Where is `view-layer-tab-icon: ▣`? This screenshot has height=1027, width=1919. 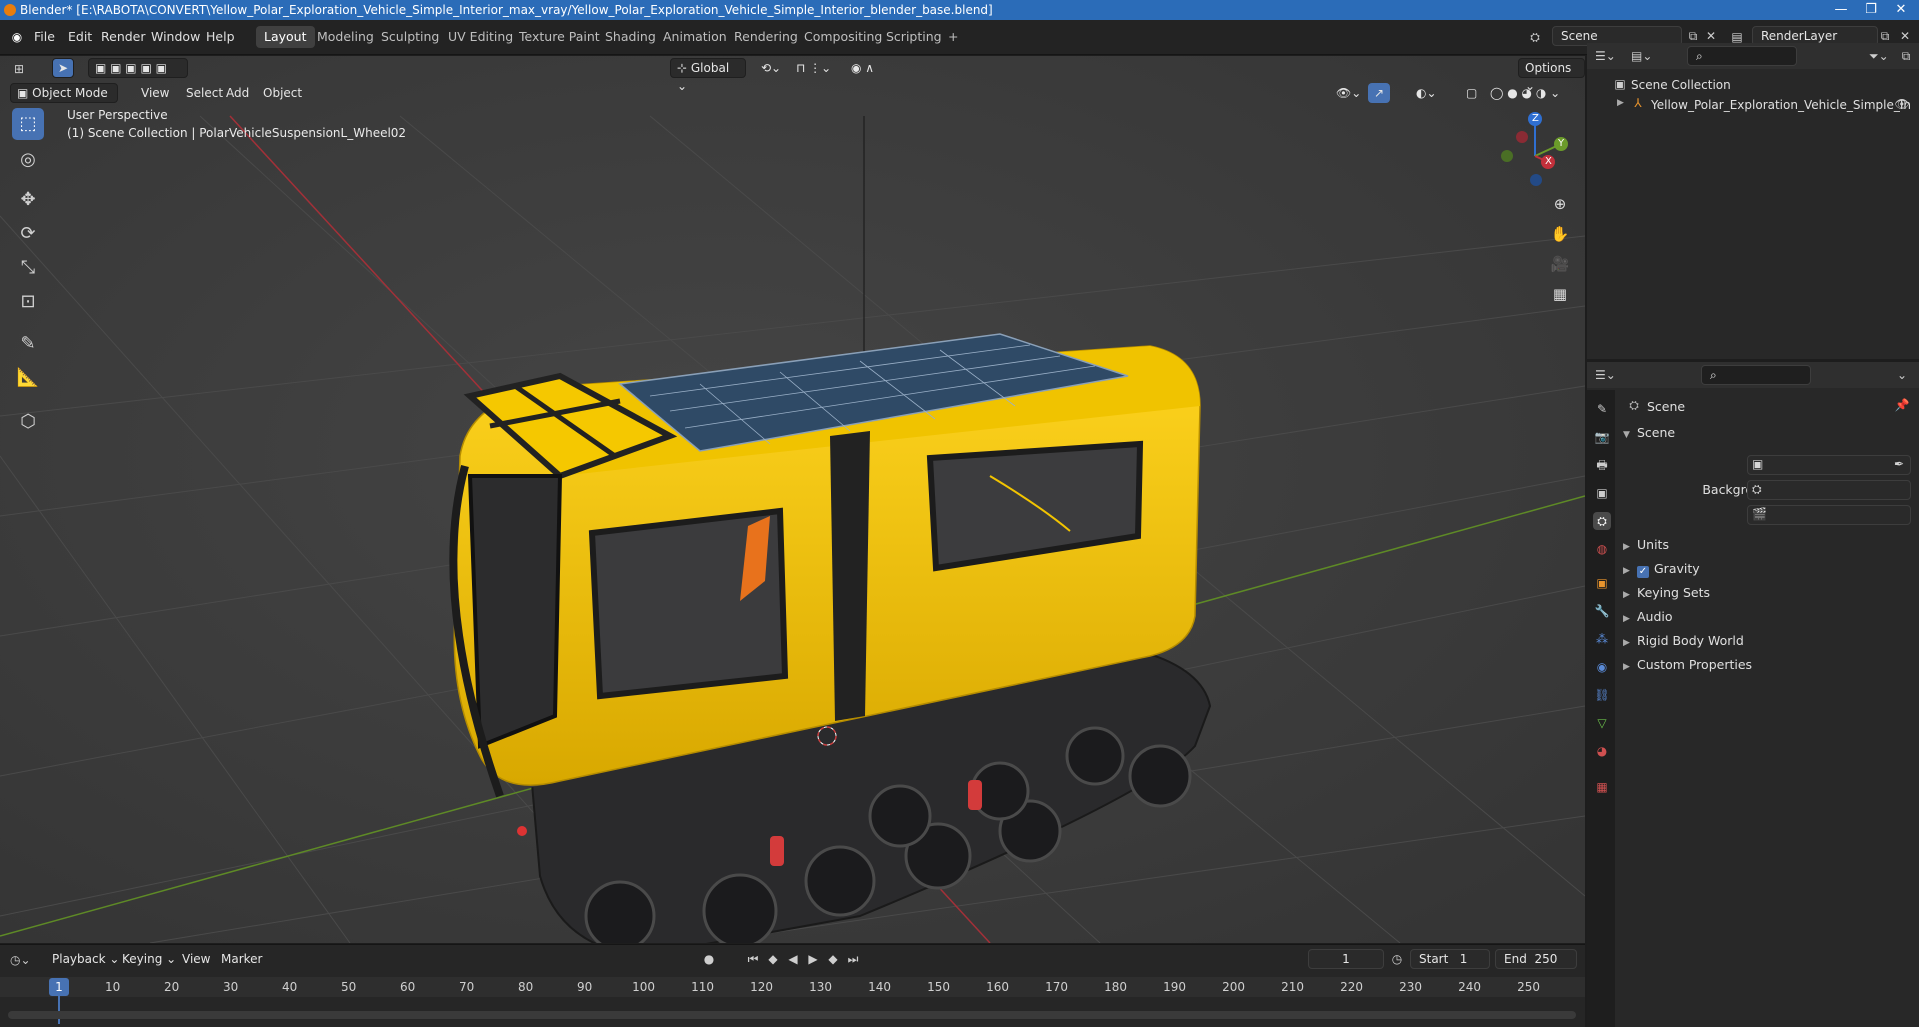
view-layer-tab-icon: ▣ is located at coordinates (1602, 493).